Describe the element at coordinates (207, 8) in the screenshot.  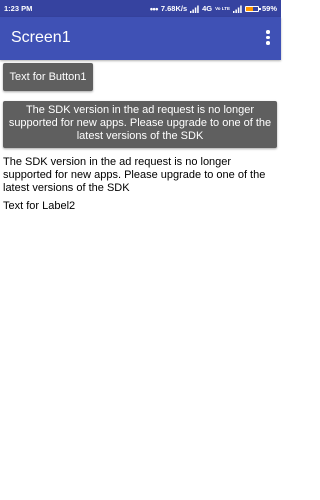
I see `network-type: 4G` at that location.